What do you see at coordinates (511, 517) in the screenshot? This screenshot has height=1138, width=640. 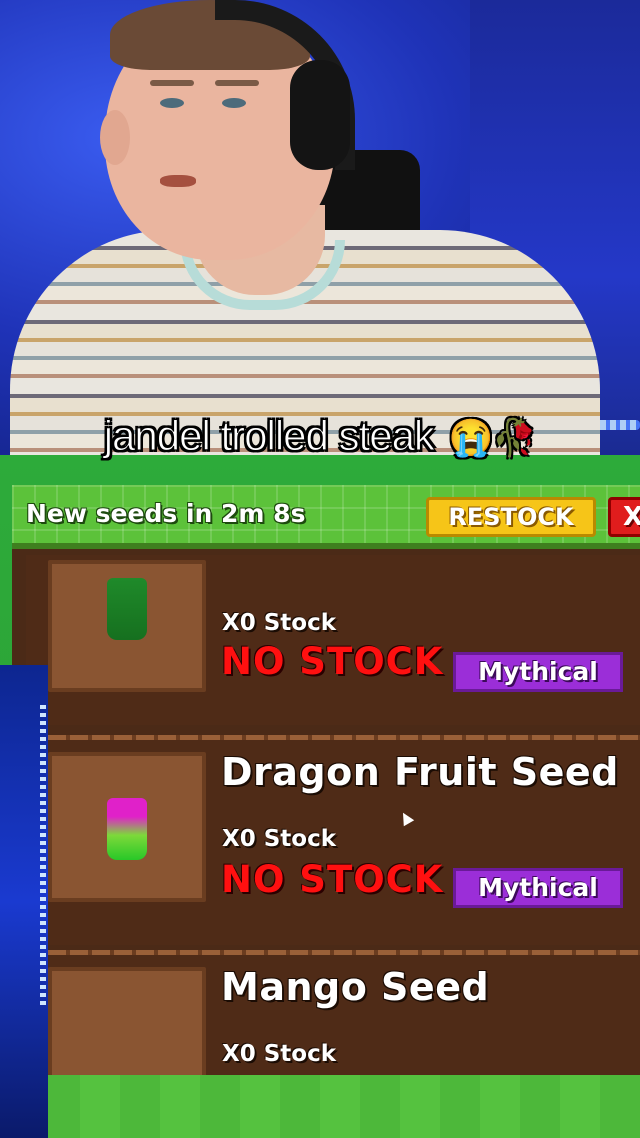 I see `restock-button: RESTOCK` at bounding box center [511, 517].